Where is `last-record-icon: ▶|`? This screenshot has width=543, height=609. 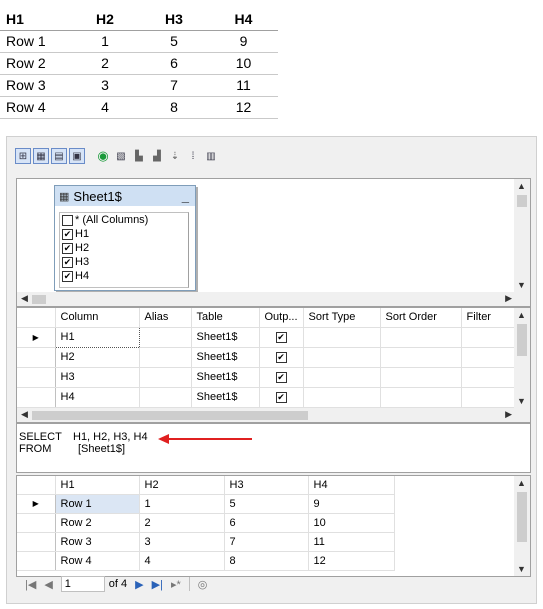 last-record-icon: ▶| is located at coordinates (157, 584).